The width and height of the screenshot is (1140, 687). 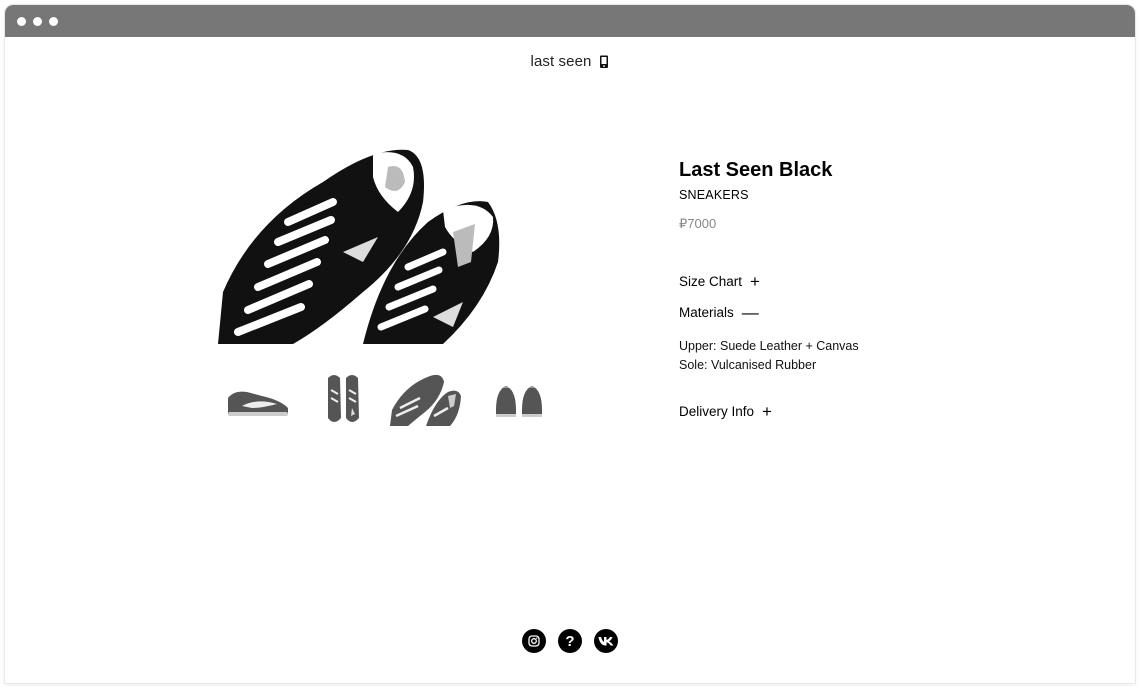 What do you see at coordinates (534, 641) in the screenshot?
I see `instagram-icon` at bounding box center [534, 641].